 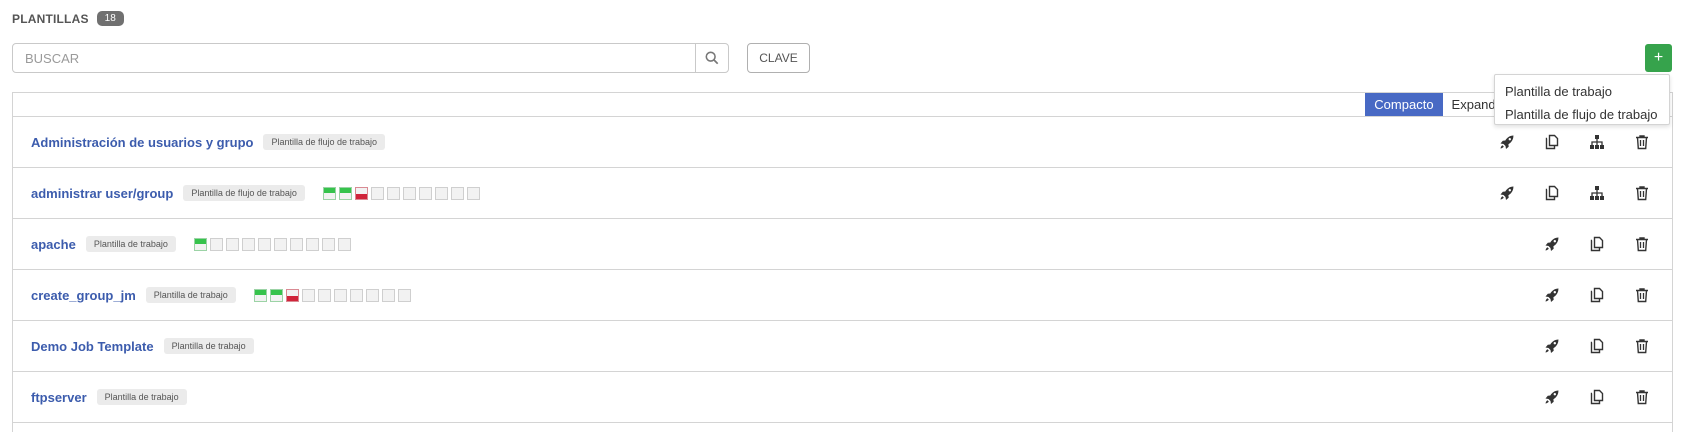 I want to click on menu-item-workflow-template: Plantilla de flujo de trabajo, so click(x=1582, y=114).